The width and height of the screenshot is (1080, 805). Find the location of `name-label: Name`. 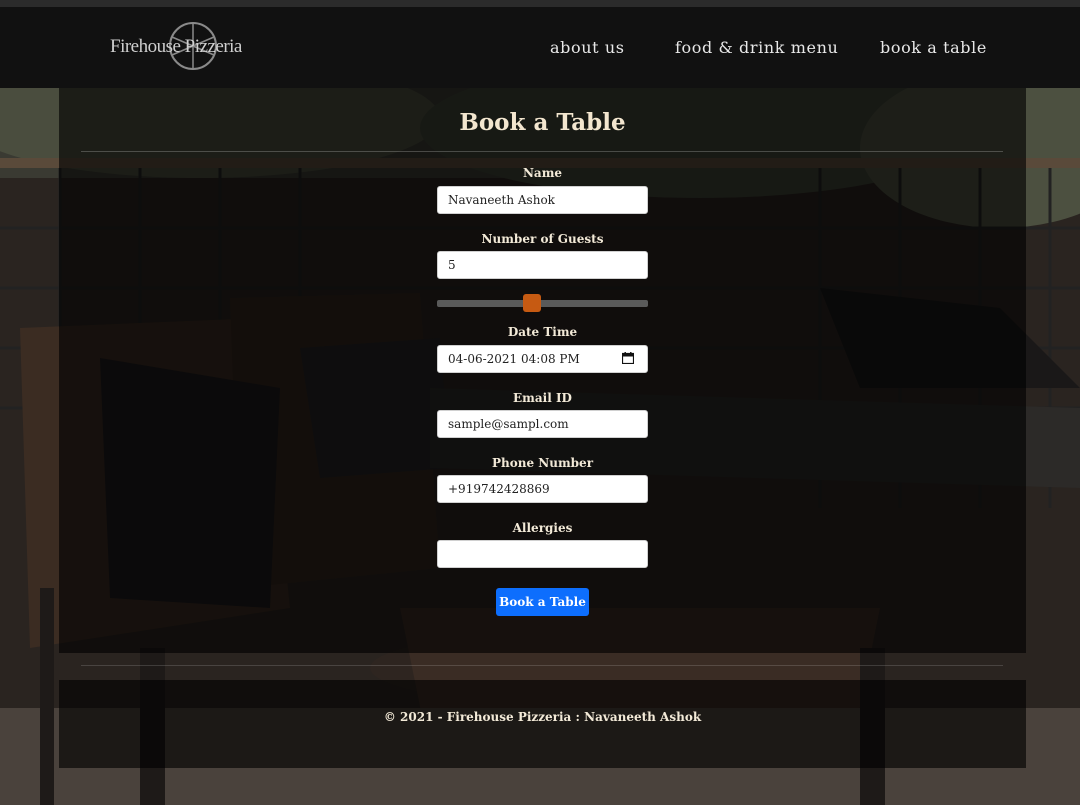

name-label: Name is located at coordinates (542, 173).